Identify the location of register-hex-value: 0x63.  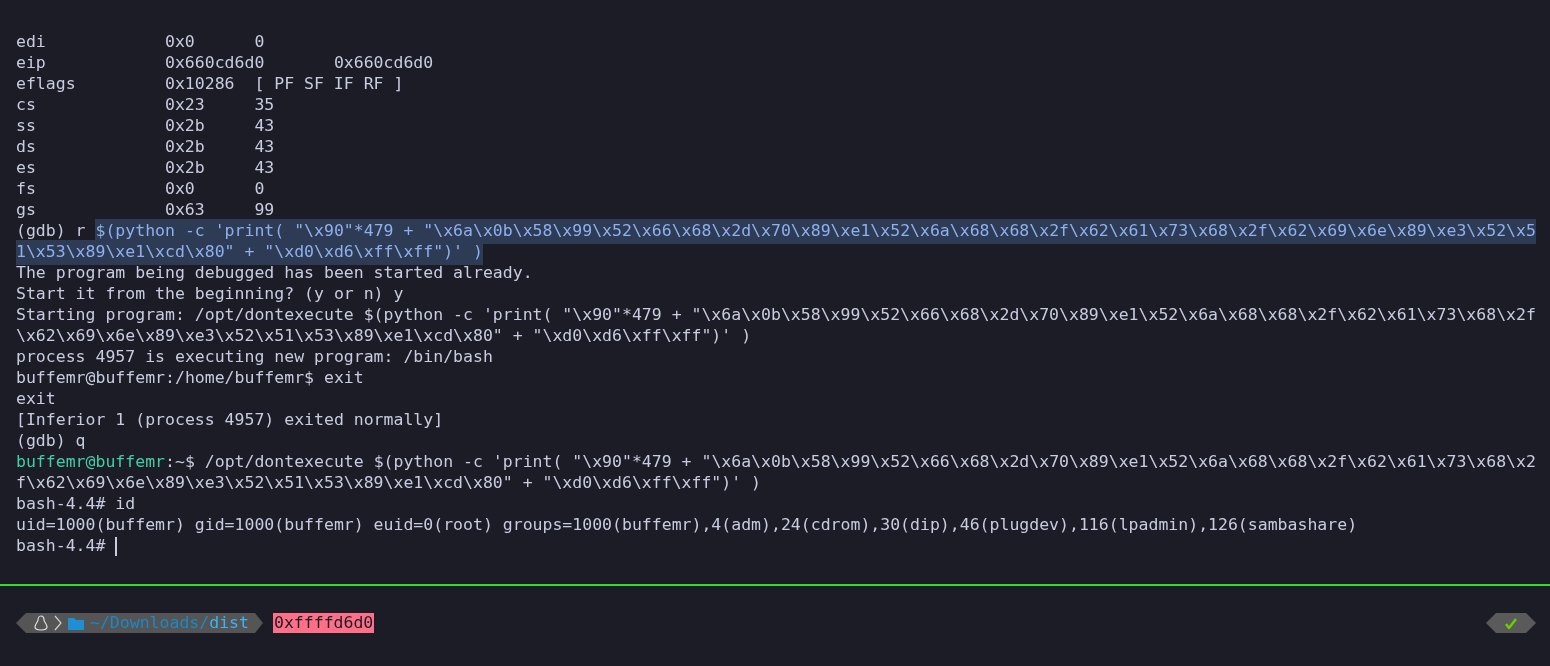
(185, 210).